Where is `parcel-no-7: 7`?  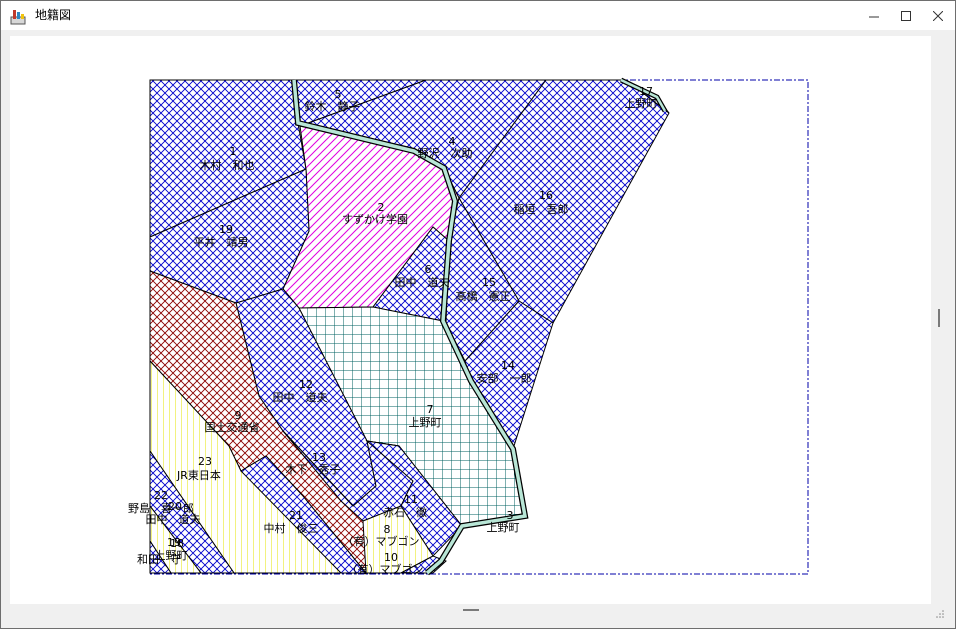 parcel-no-7: 7 is located at coordinates (430, 409).